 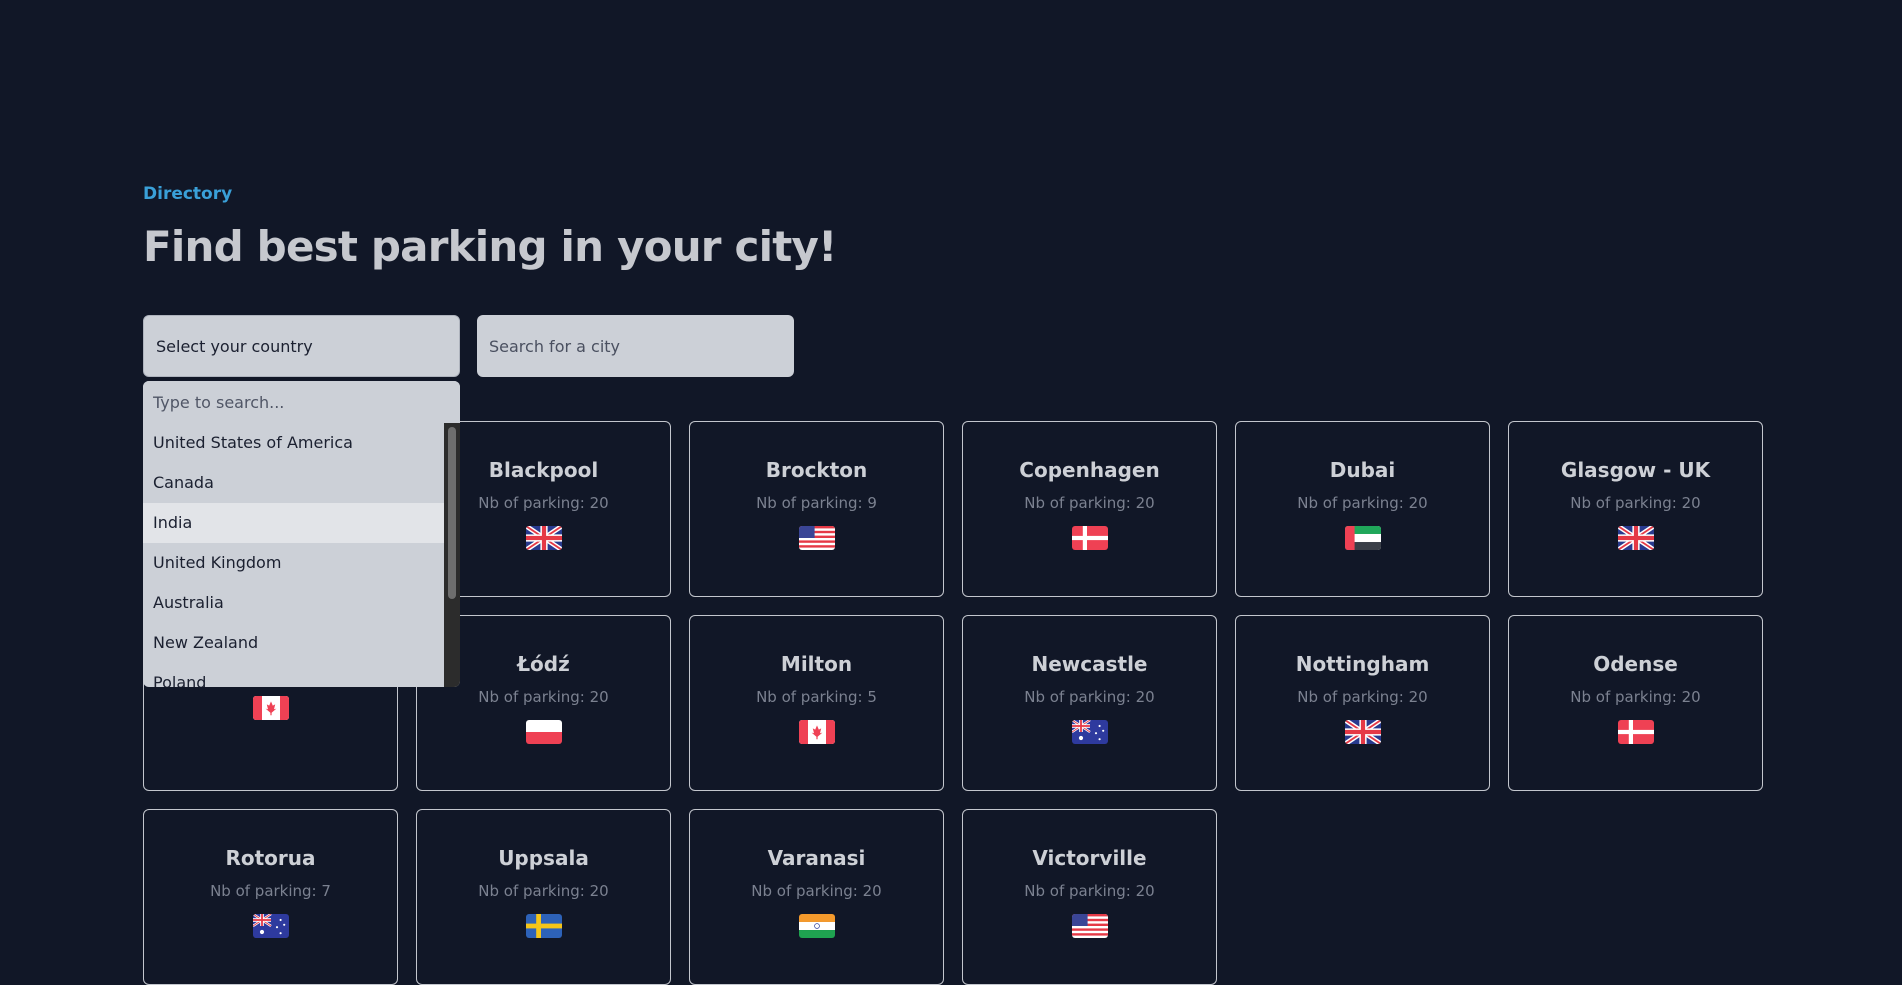 I want to click on city-card: Dubai Nb of parking: 20, so click(x=1362, y=509).